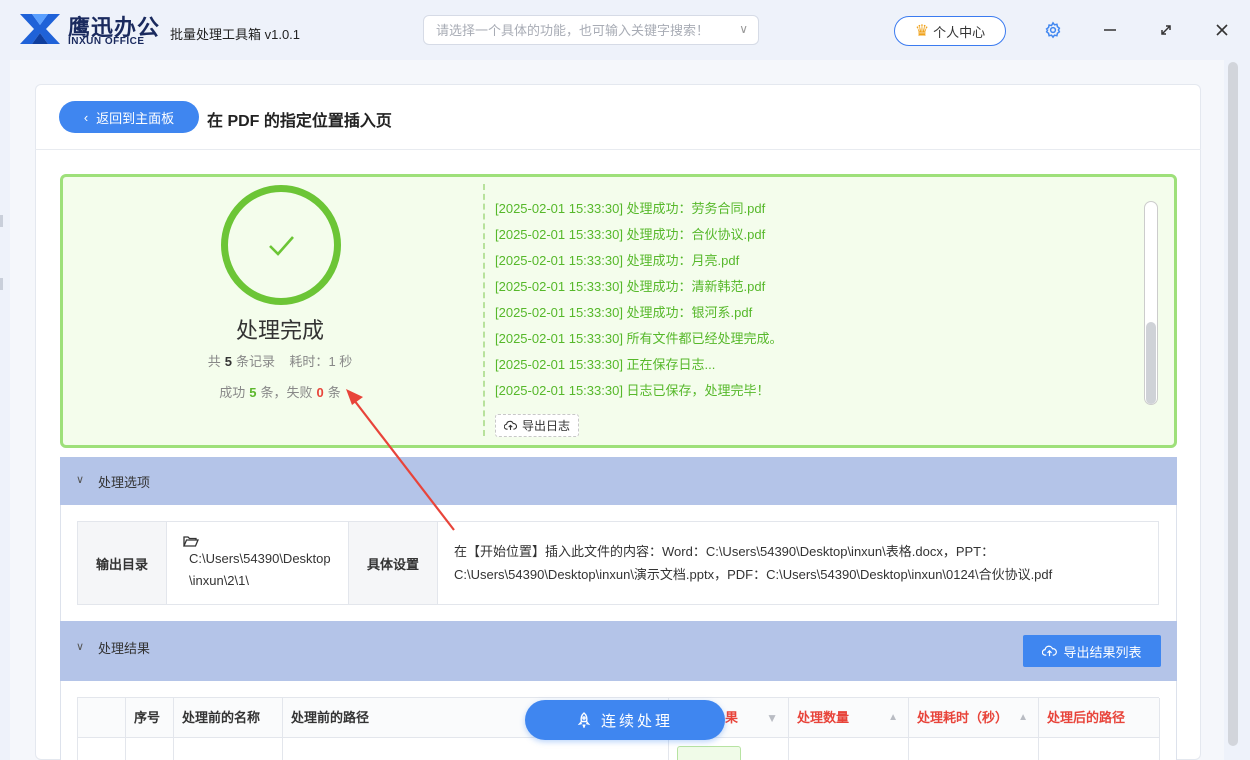  I want to click on filter-icon: ▼, so click(772, 718).